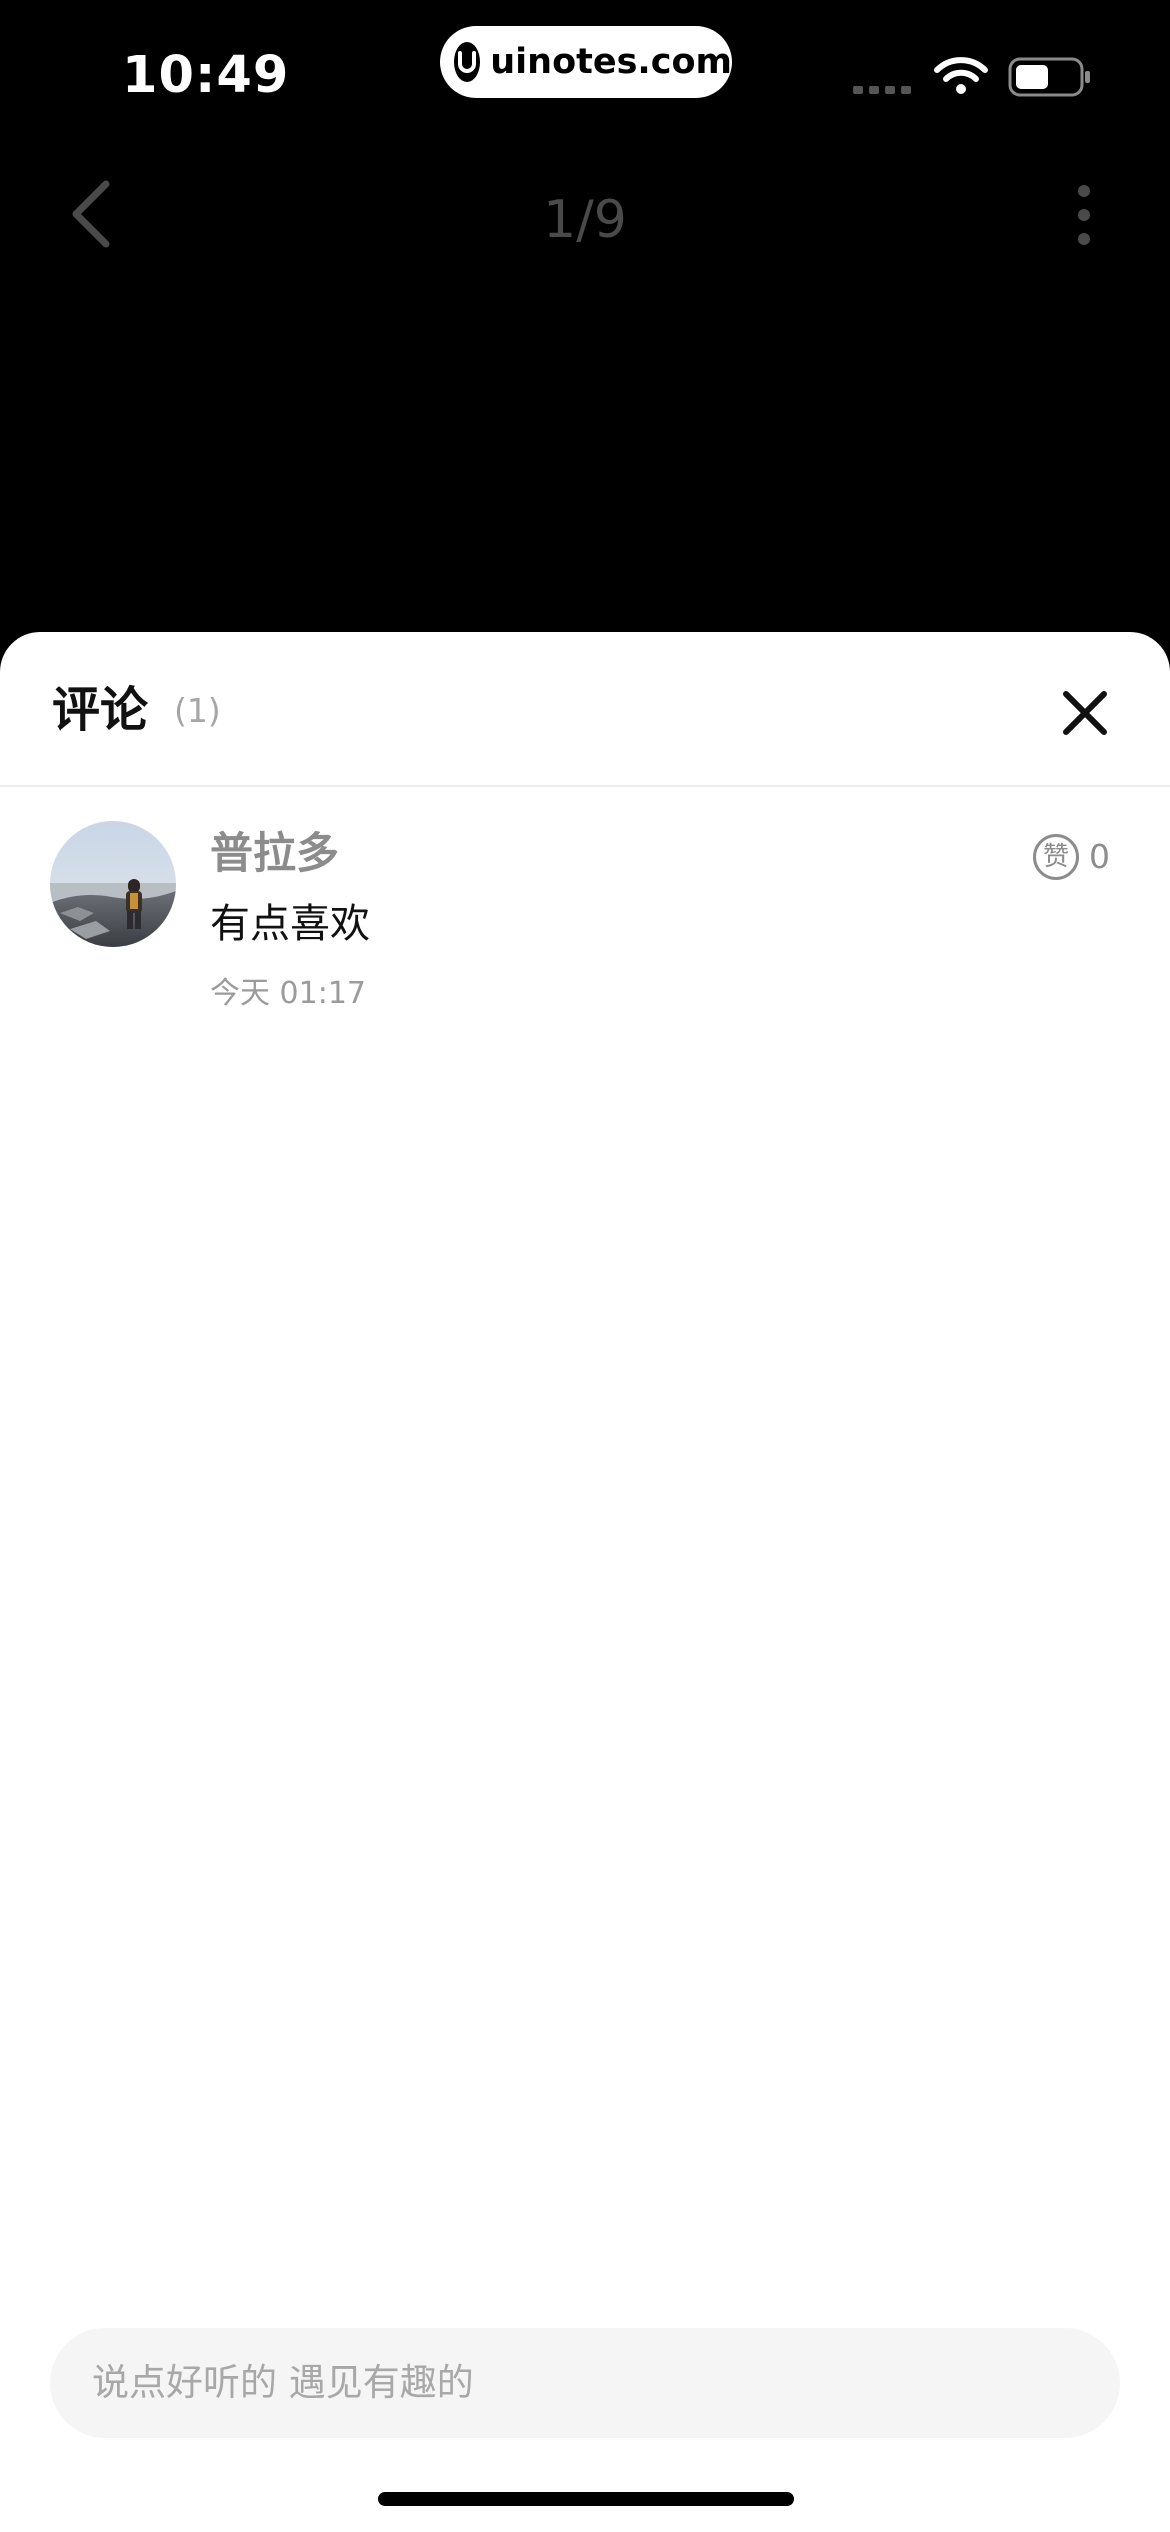  Describe the element at coordinates (586, 2499) in the screenshot. I see `home-indicator` at that location.